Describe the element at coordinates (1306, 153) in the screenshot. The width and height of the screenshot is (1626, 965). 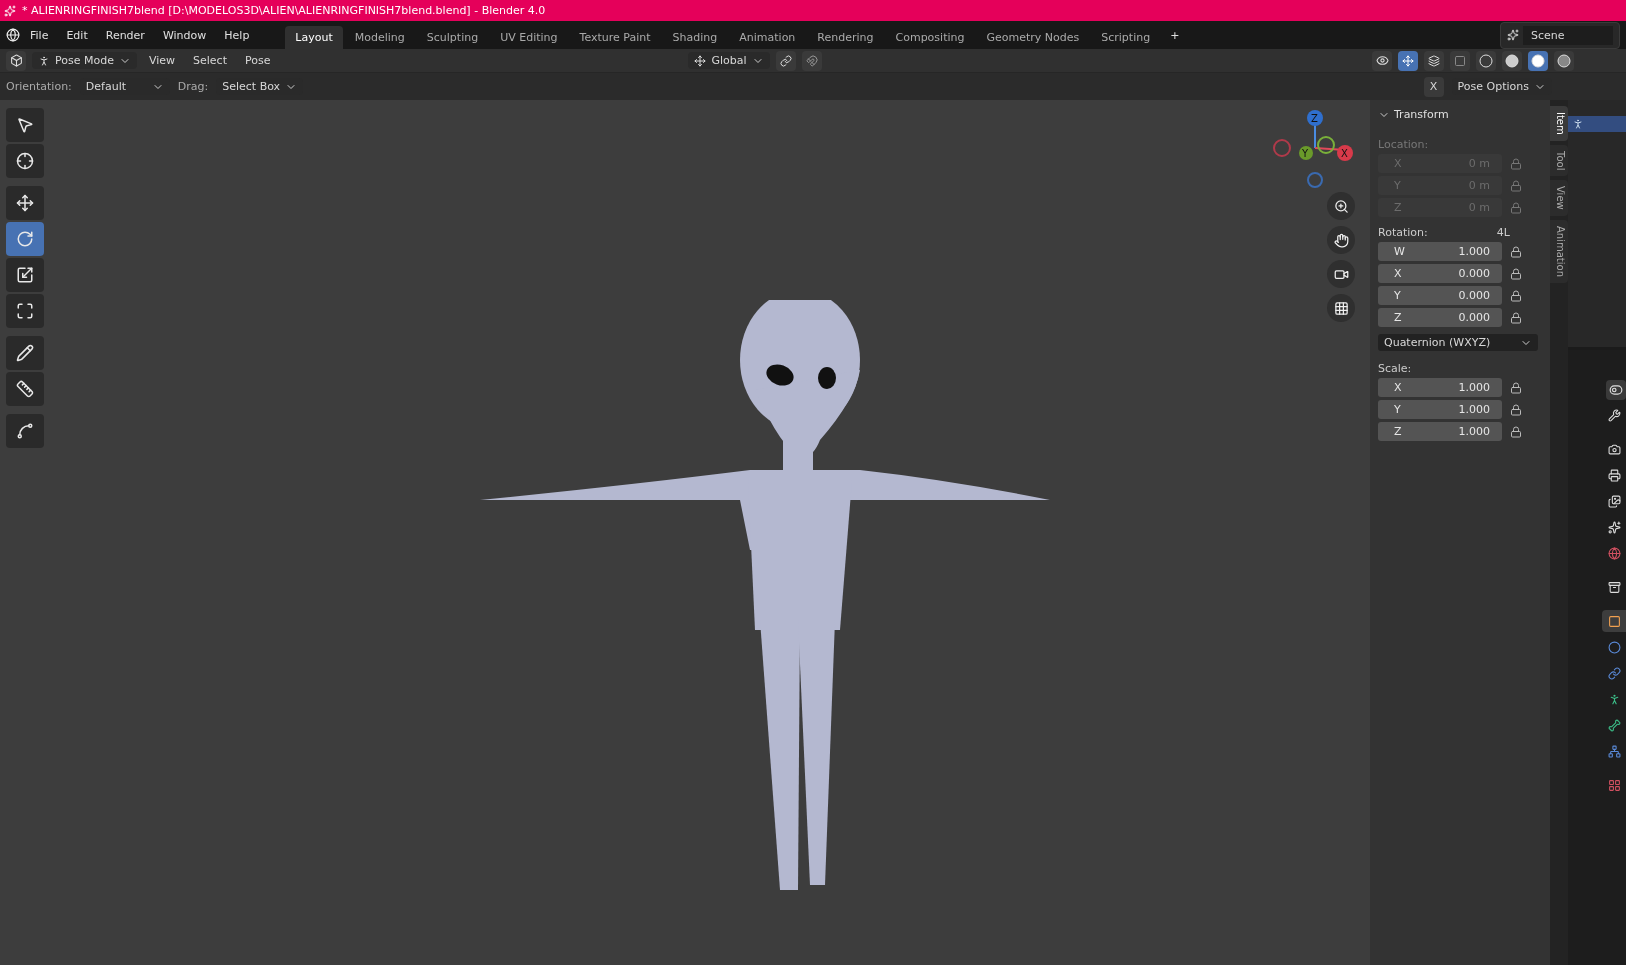
I see `y-axis-ball: Y` at that location.